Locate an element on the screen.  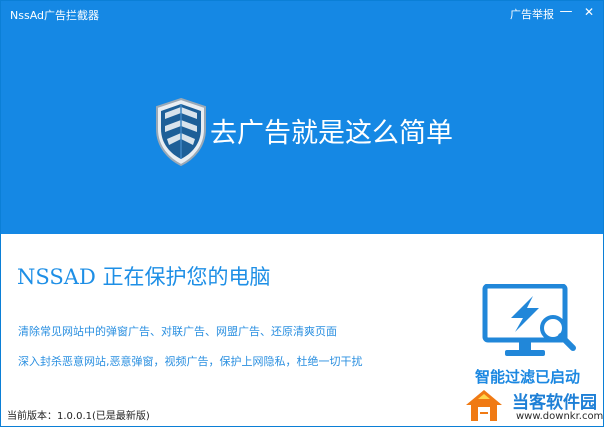
version-value: 1.0.0.1(已是最新版) is located at coordinates (103, 416).